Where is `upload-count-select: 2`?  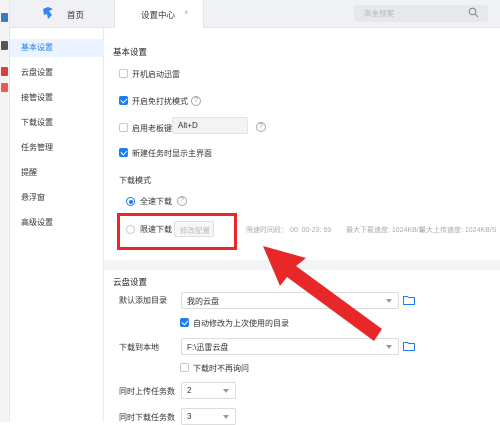 upload-count-select: 2 is located at coordinates (208, 390).